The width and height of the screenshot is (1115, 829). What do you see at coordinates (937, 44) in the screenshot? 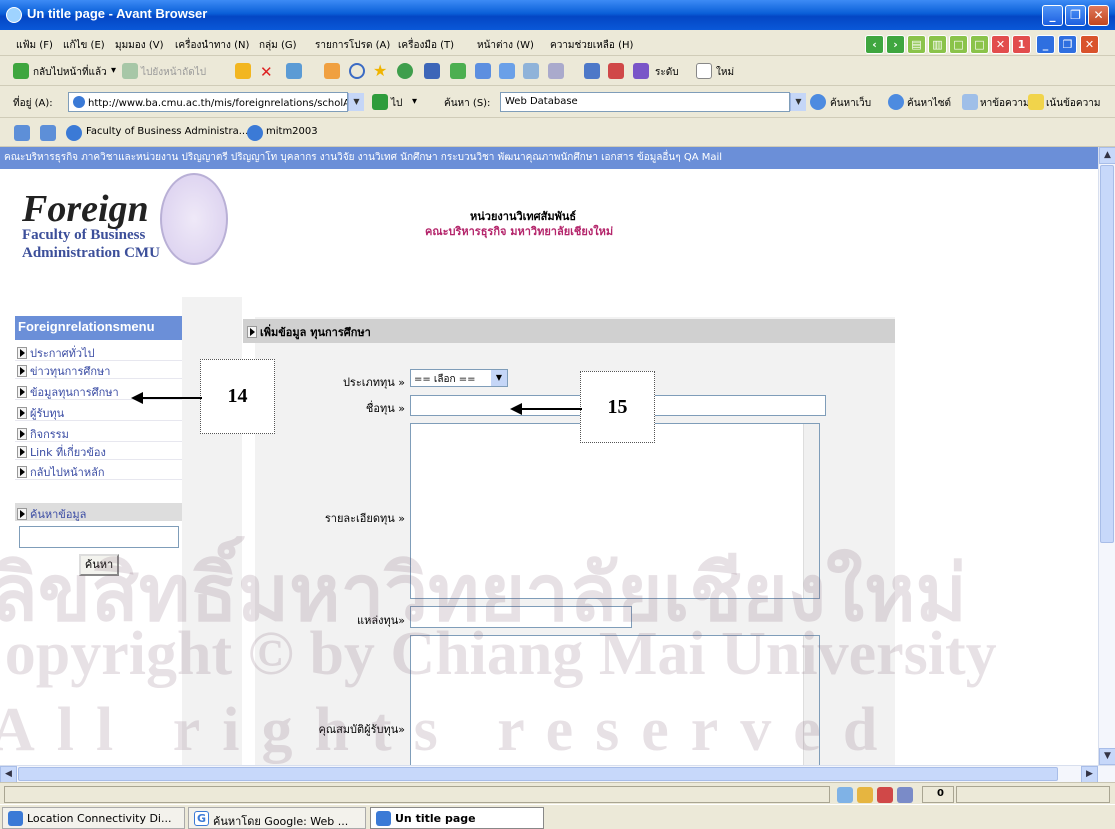
I see `tile-vertical-icon: ▥` at bounding box center [937, 44].